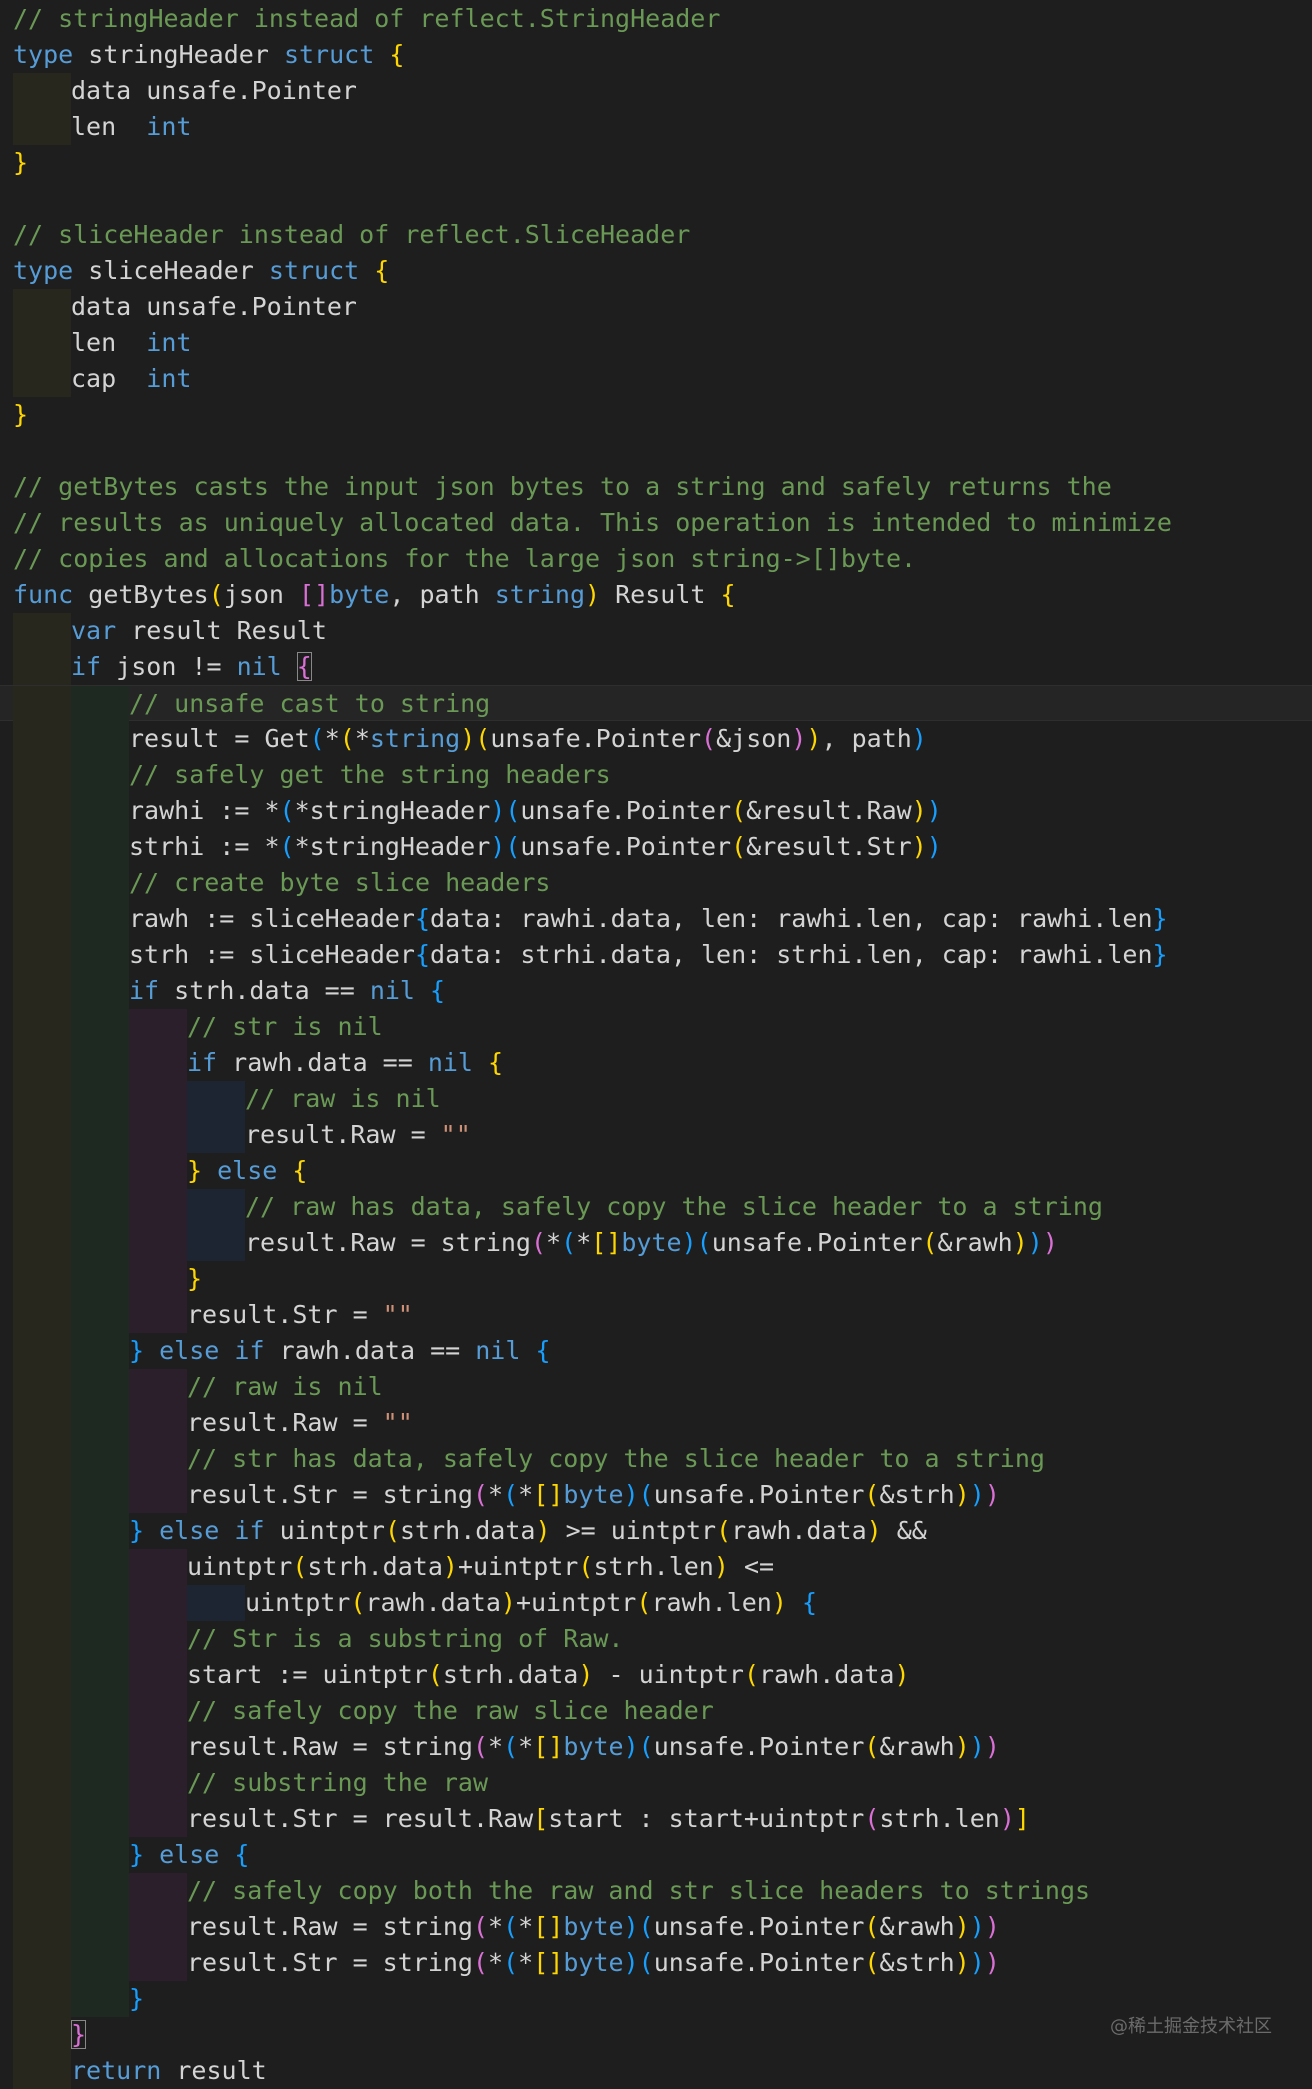  What do you see at coordinates (656, 1315) in the screenshot?
I see `code-line: result.Str = ""` at bounding box center [656, 1315].